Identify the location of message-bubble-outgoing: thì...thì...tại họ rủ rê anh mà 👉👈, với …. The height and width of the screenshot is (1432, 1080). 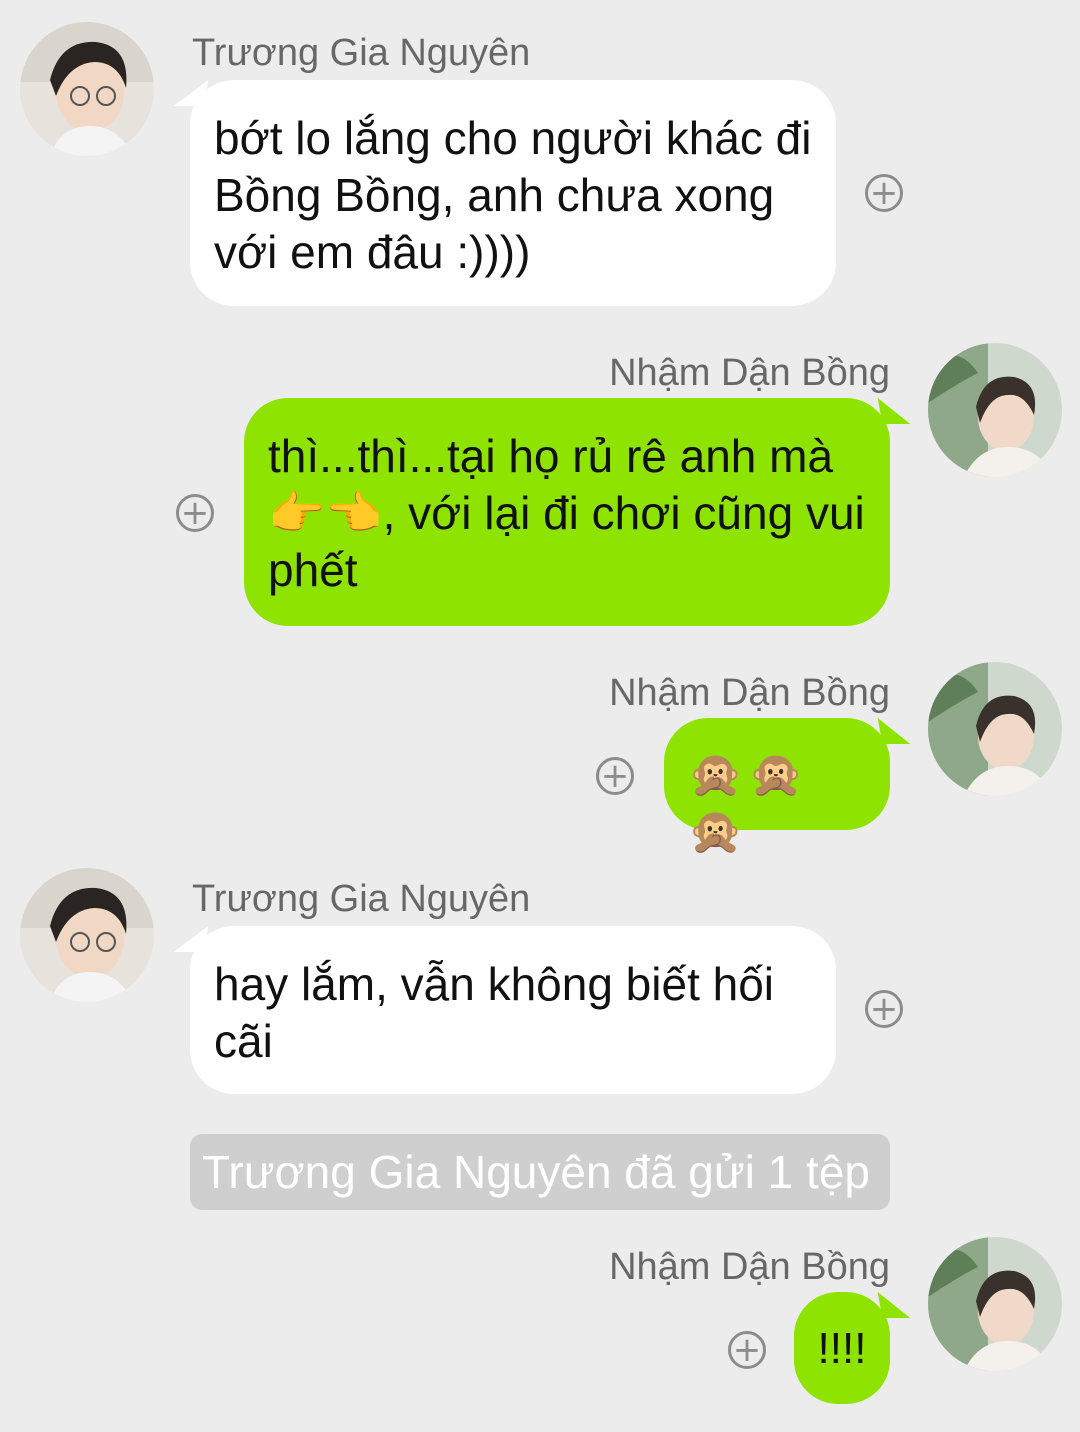
(567, 512).